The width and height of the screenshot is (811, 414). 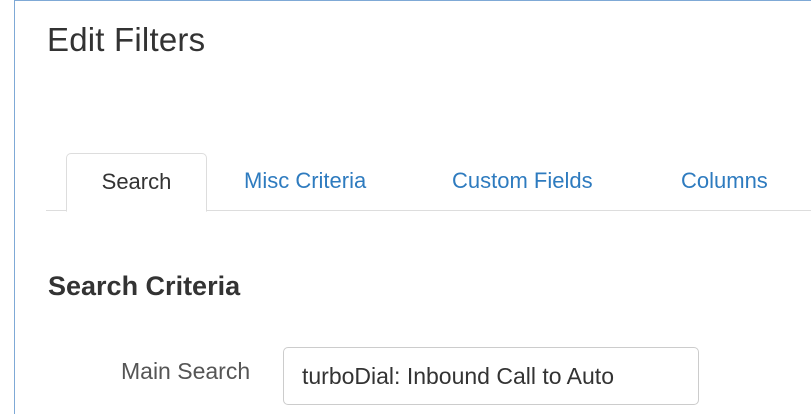 What do you see at coordinates (522, 182) in the screenshot?
I see `tab-custom-fields: Custom Fields` at bounding box center [522, 182].